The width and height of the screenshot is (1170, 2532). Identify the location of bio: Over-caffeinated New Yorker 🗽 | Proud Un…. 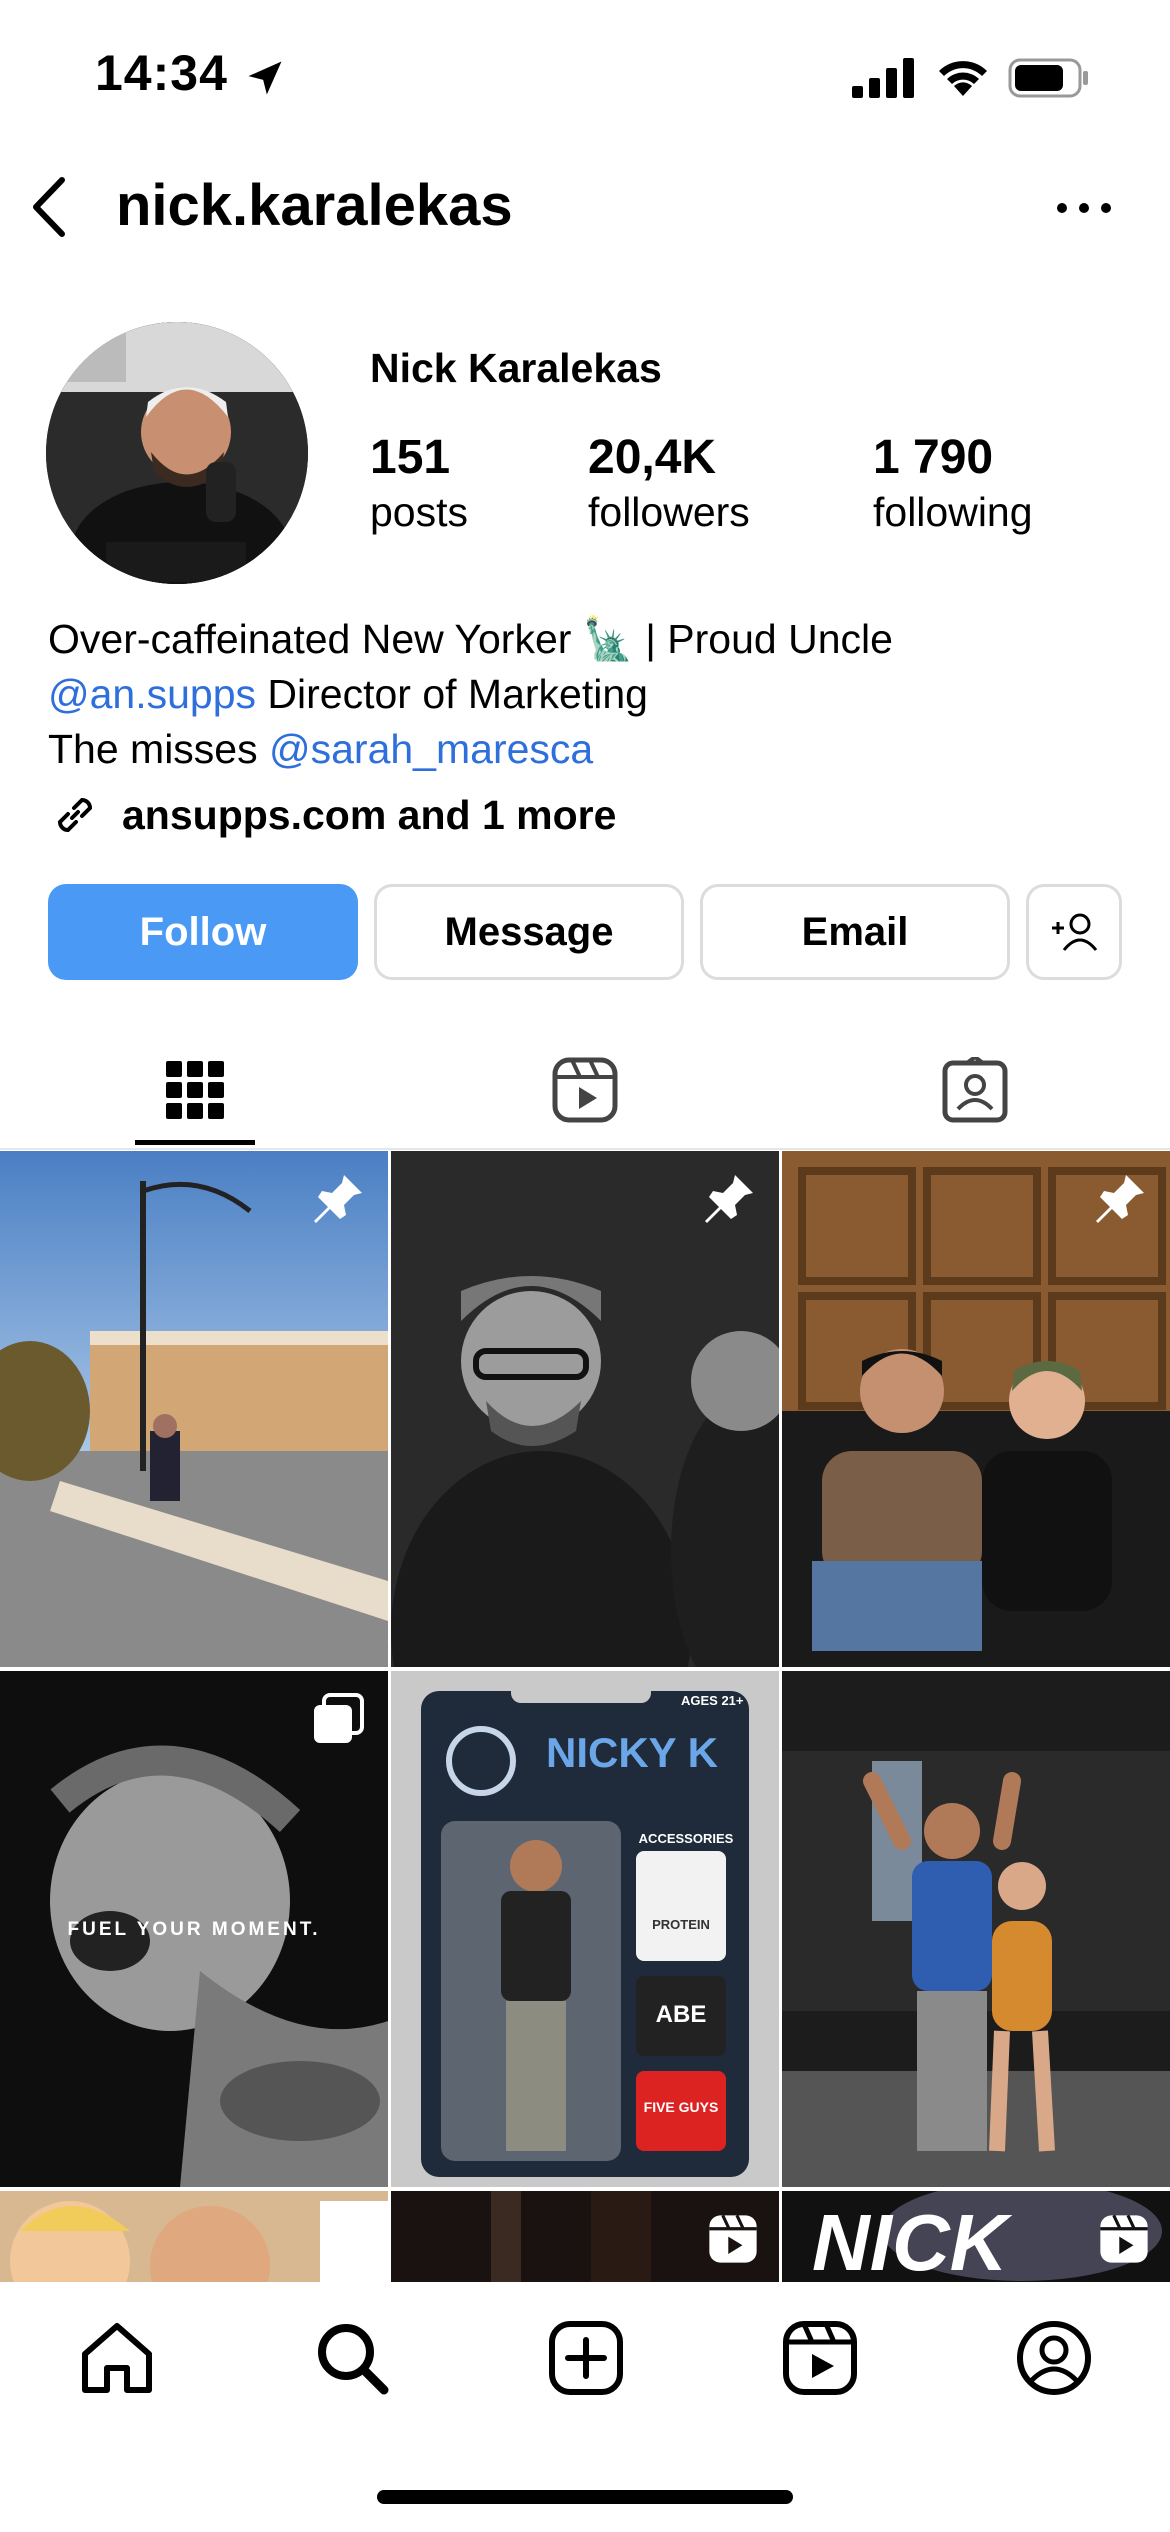
(470, 694).